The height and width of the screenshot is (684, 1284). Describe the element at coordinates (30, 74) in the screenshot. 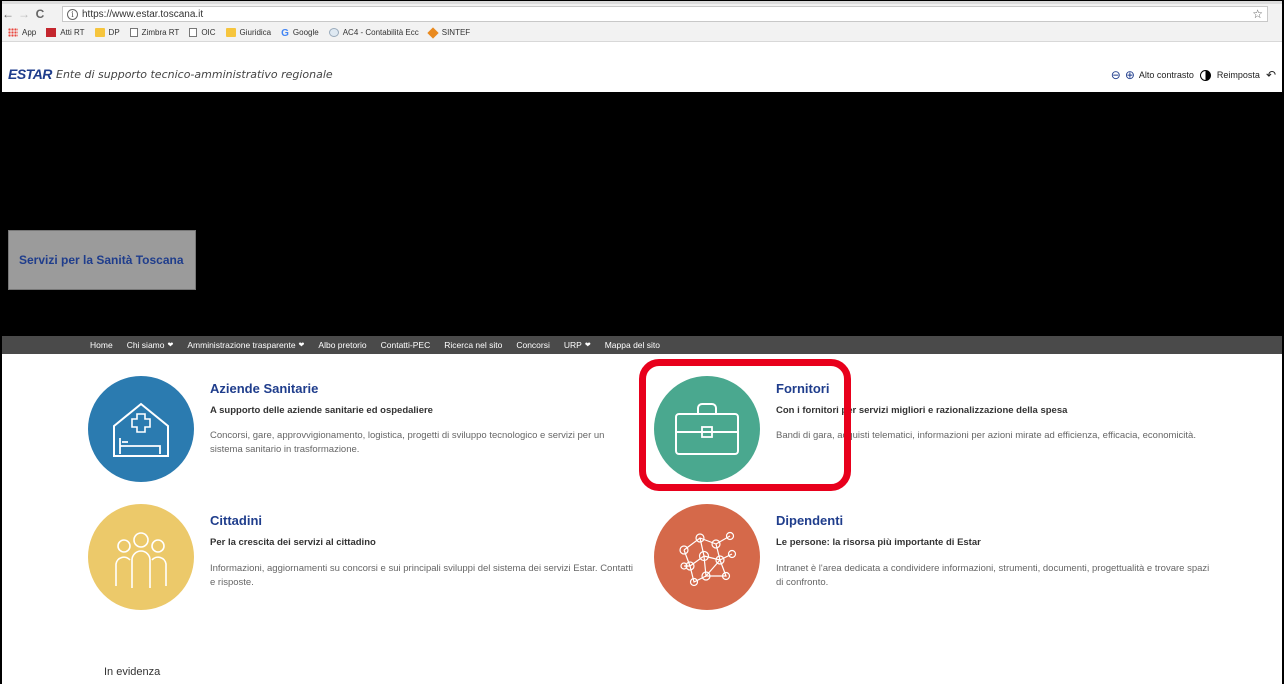

I see `estar-logo: ESTAR` at that location.